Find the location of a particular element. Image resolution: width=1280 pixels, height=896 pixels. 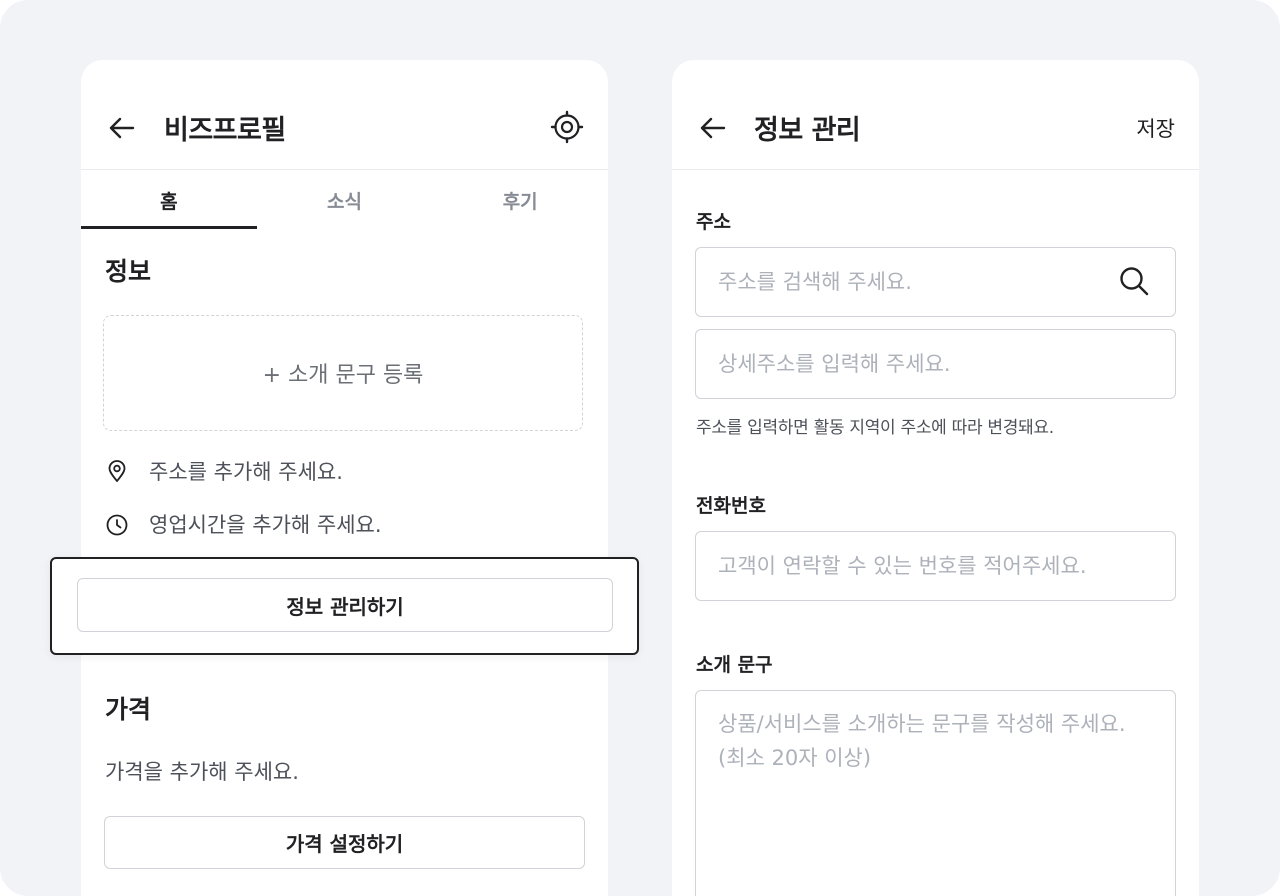

add-intro-button: + 소개 문구 등록 is located at coordinates (343, 373).